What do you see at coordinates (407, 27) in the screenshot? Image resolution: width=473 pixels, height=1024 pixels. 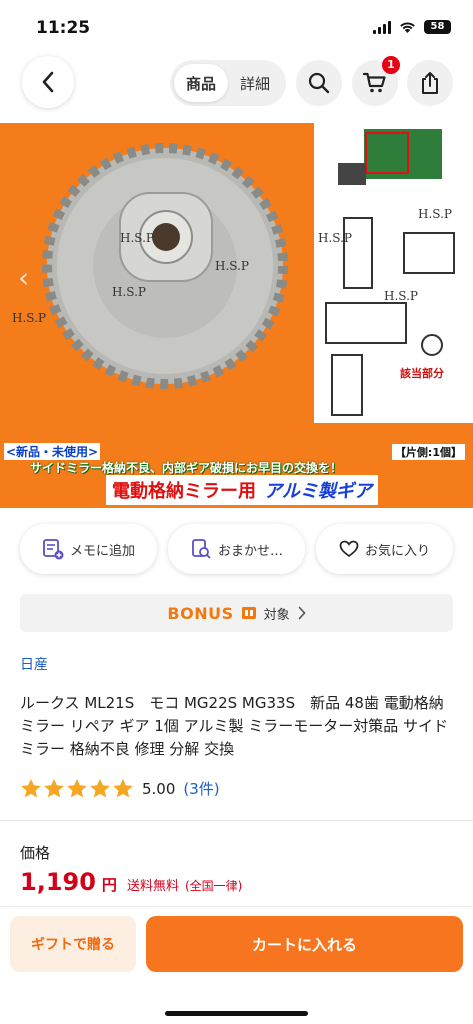 I see `wifi-icon` at bounding box center [407, 27].